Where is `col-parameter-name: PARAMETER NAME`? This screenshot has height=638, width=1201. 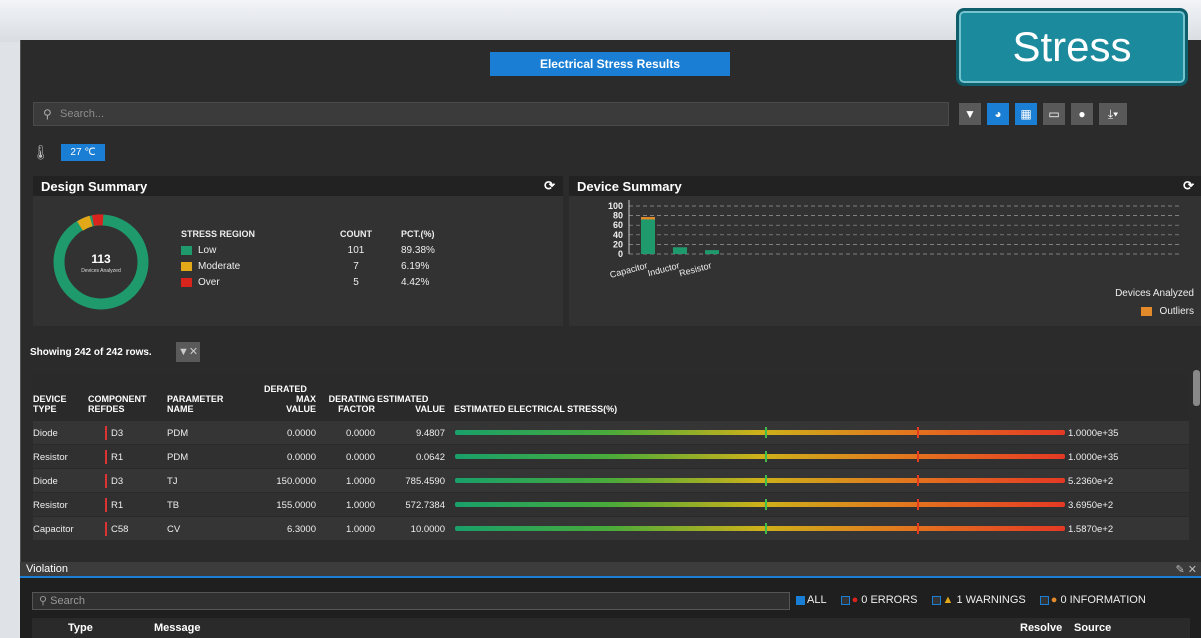 col-parameter-name: PARAMETER NAME is located at coordinates (195, 404).